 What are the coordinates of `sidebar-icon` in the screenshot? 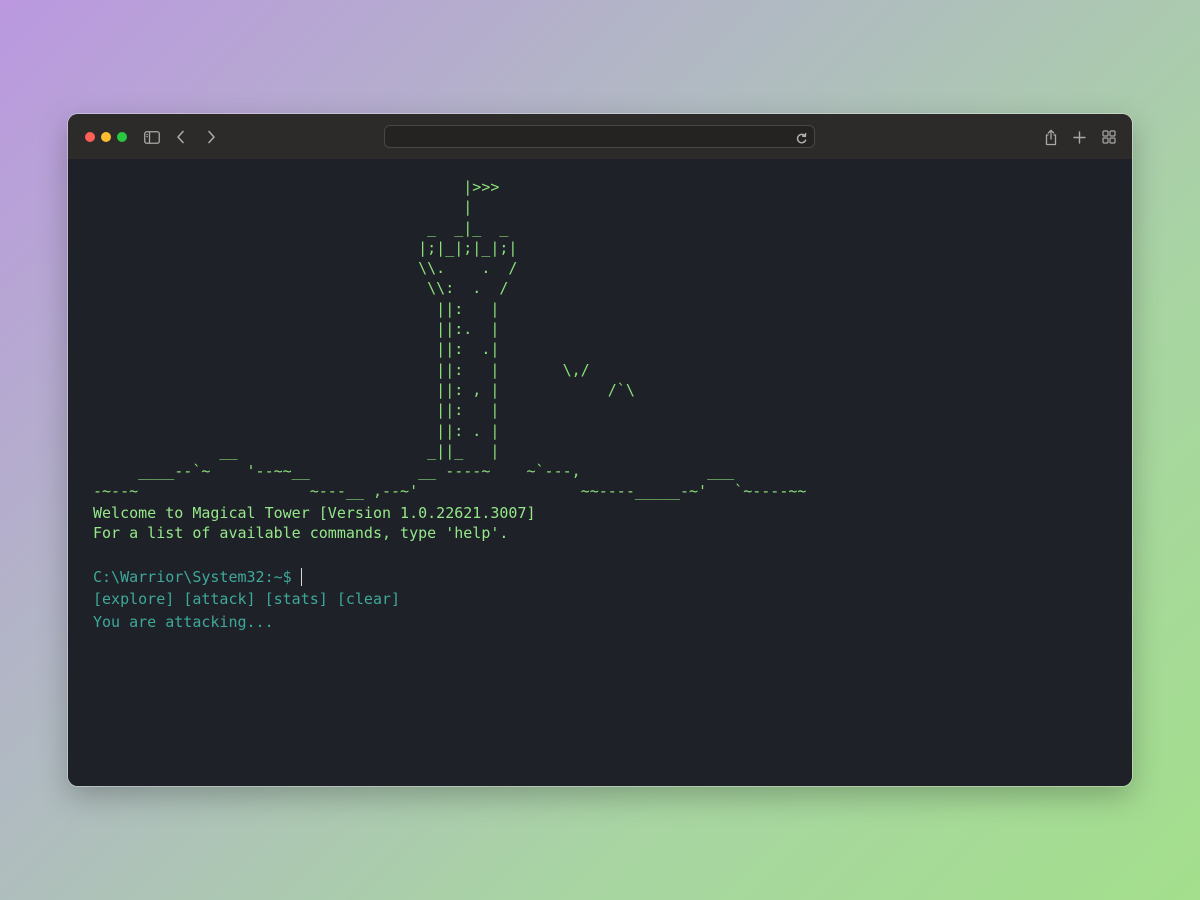 It's located at (152, 137).